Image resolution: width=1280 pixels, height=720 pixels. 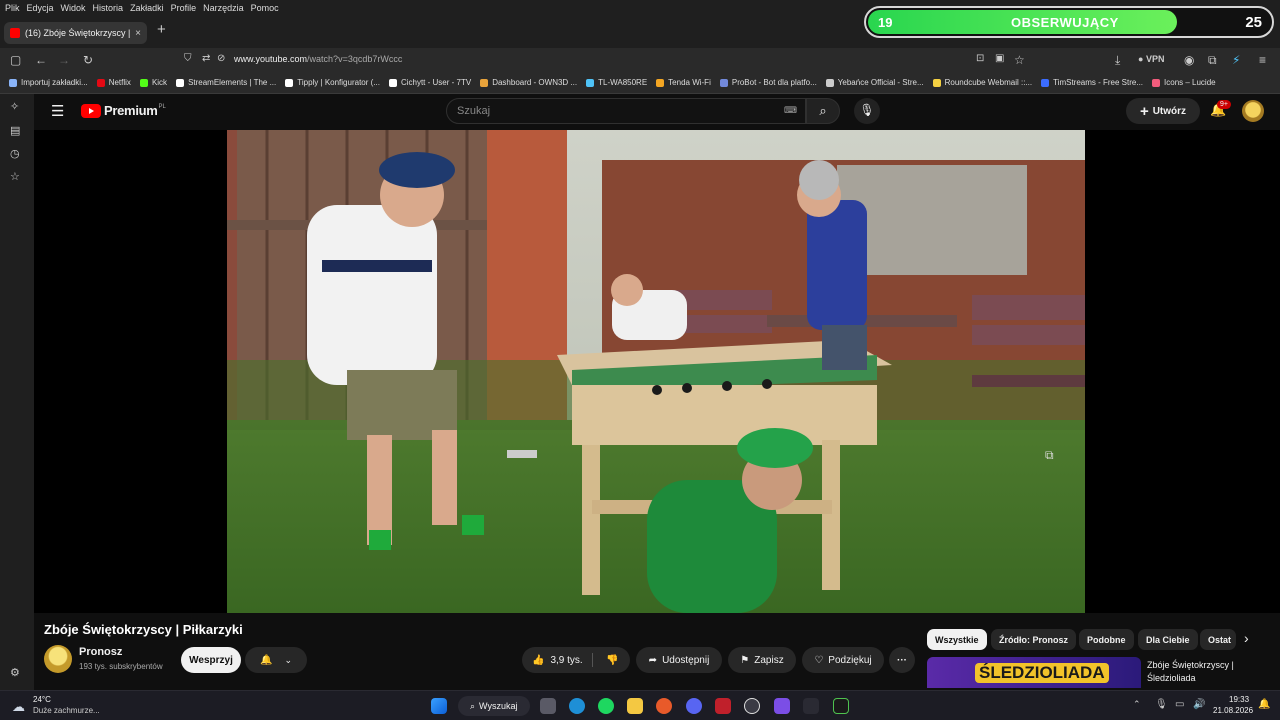 What do you see at coordinates (1117, 60) in the screenshot?
I see `download-icon: ⤓` at bounding box center [1117, 60].